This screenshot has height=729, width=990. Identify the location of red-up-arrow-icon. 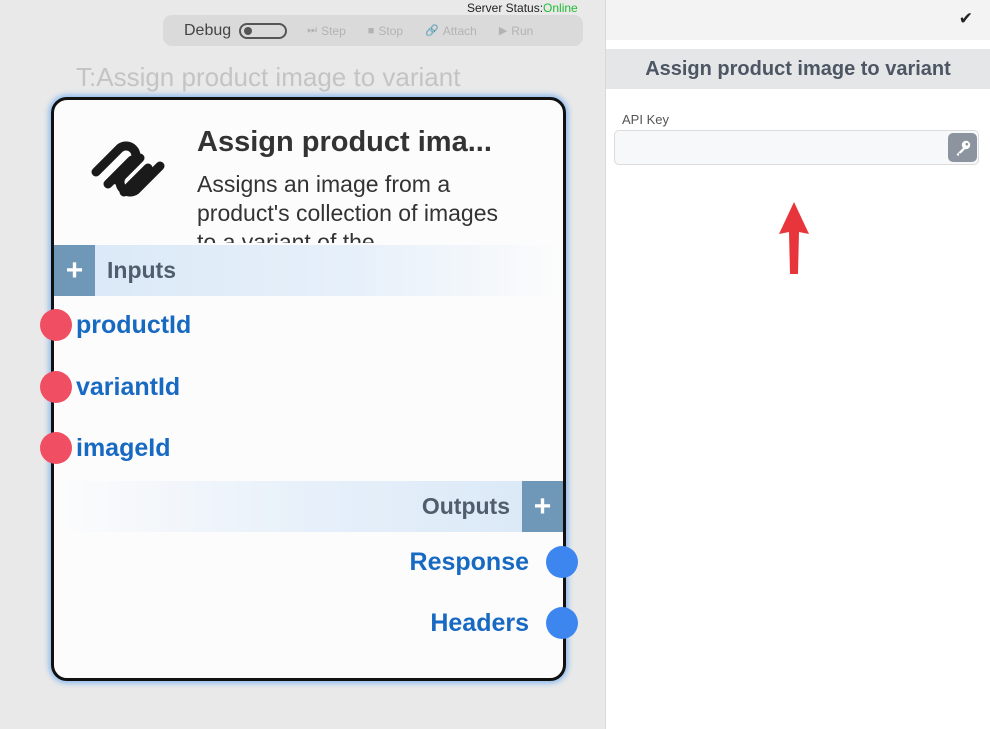
(794, 238).